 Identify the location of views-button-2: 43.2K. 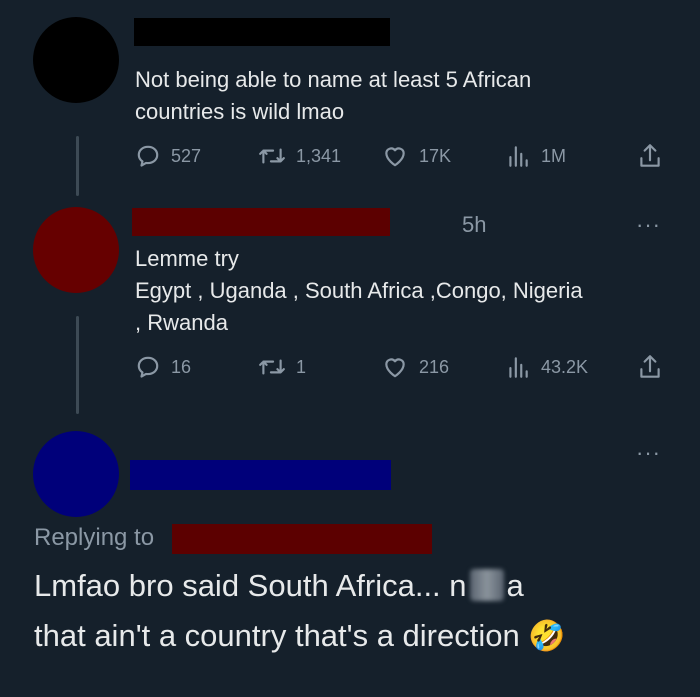
(546, 367).